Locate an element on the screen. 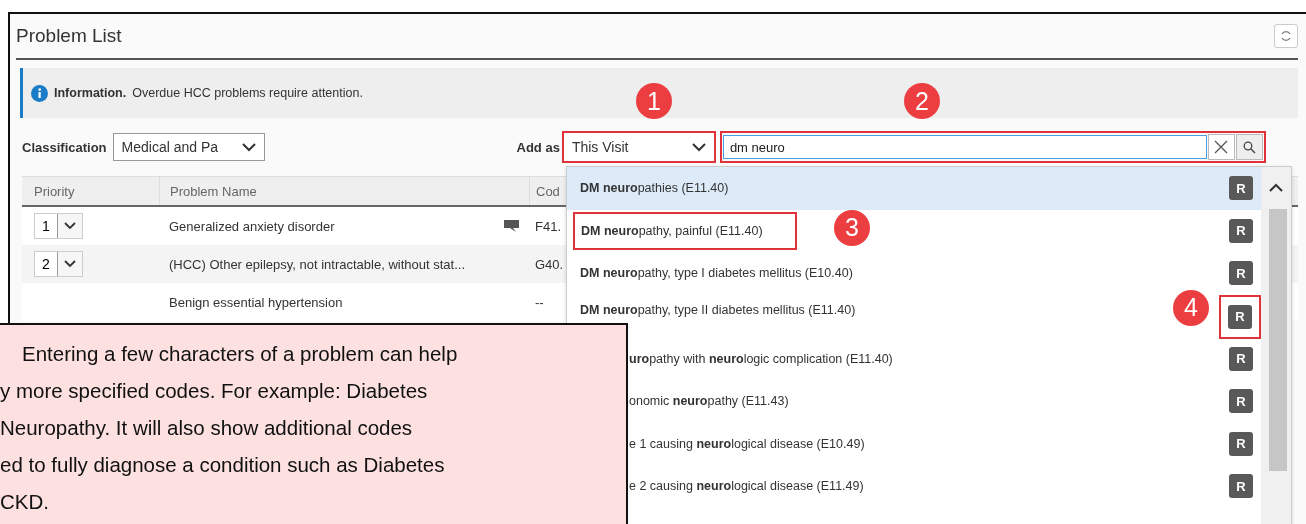 This screenshot has width=1306, height=524. panel-title: Problem List is located at coordinates (69, 36).